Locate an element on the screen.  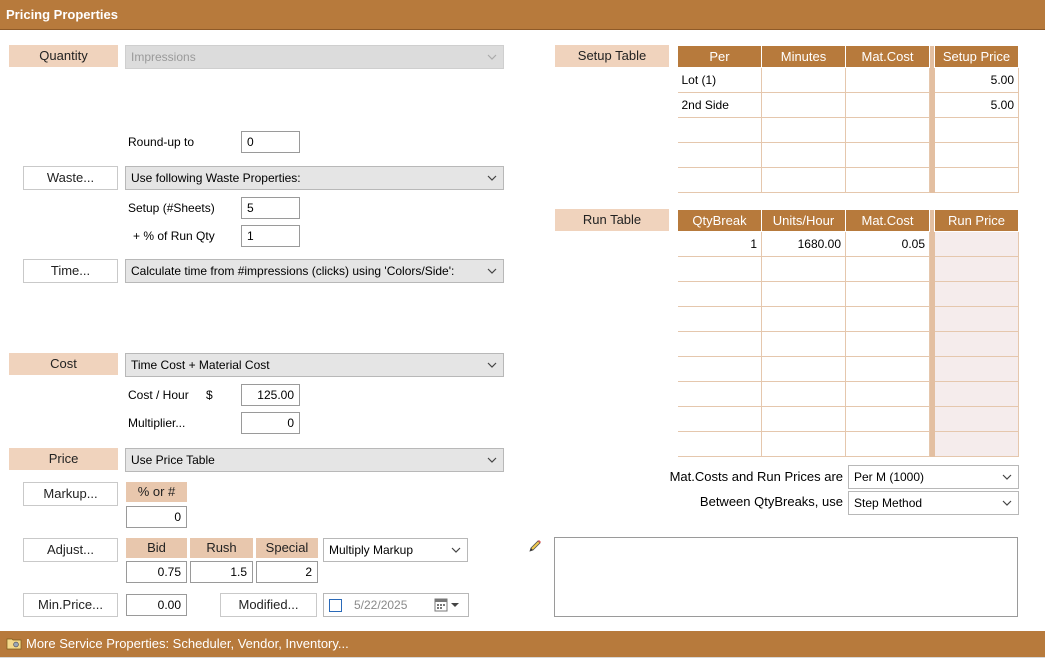
pencil-icon is located at coordinates (535, 546).